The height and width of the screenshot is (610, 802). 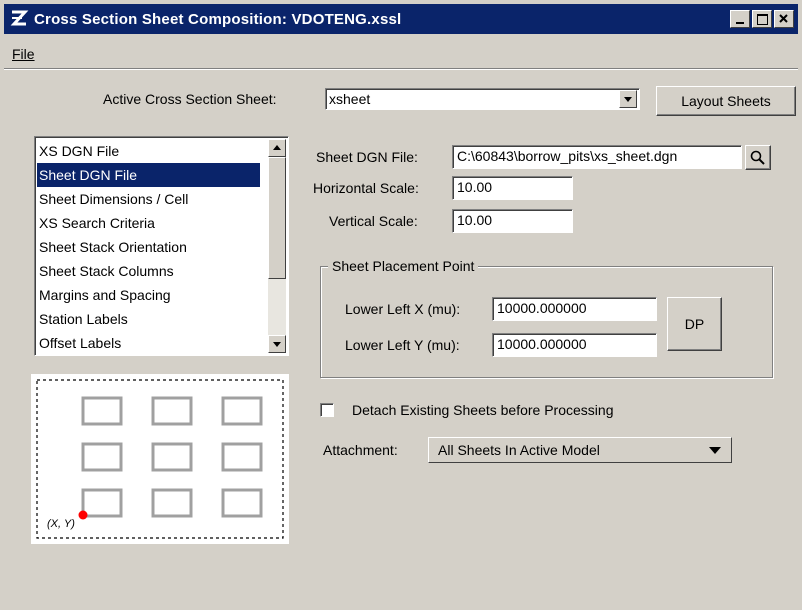 What do you see at coordinates (148, 319) in the screenshot?
I see `list-item: Station Labels` at bounding box center [148, 319].